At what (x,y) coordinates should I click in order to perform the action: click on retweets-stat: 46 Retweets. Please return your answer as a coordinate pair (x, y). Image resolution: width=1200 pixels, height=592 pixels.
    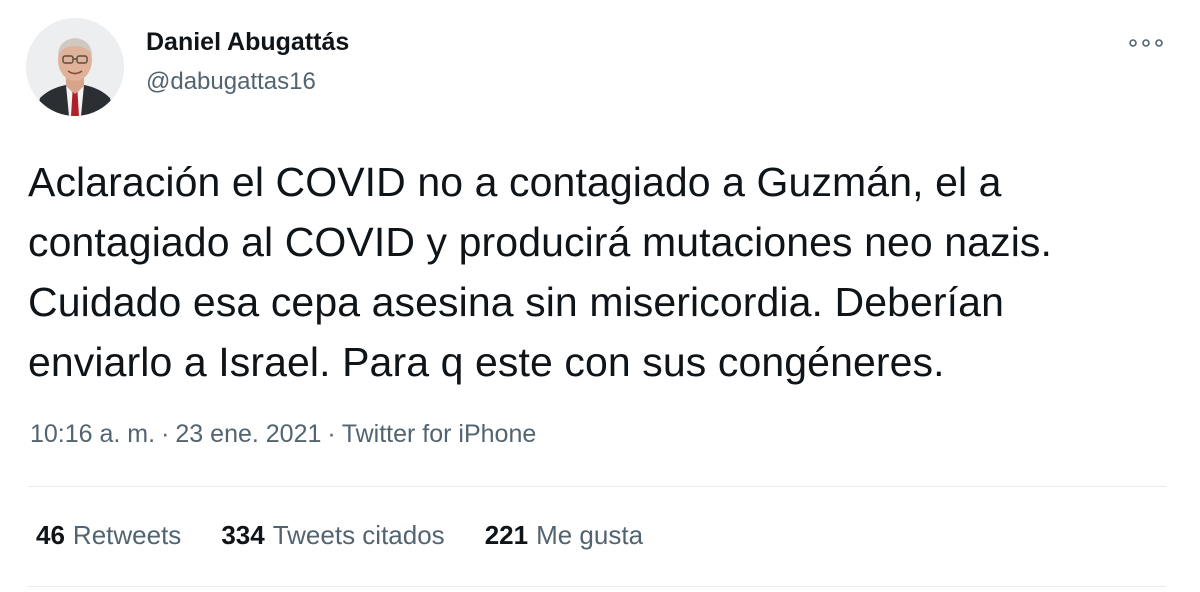
    Looking at the image, I should click on (108, 535).